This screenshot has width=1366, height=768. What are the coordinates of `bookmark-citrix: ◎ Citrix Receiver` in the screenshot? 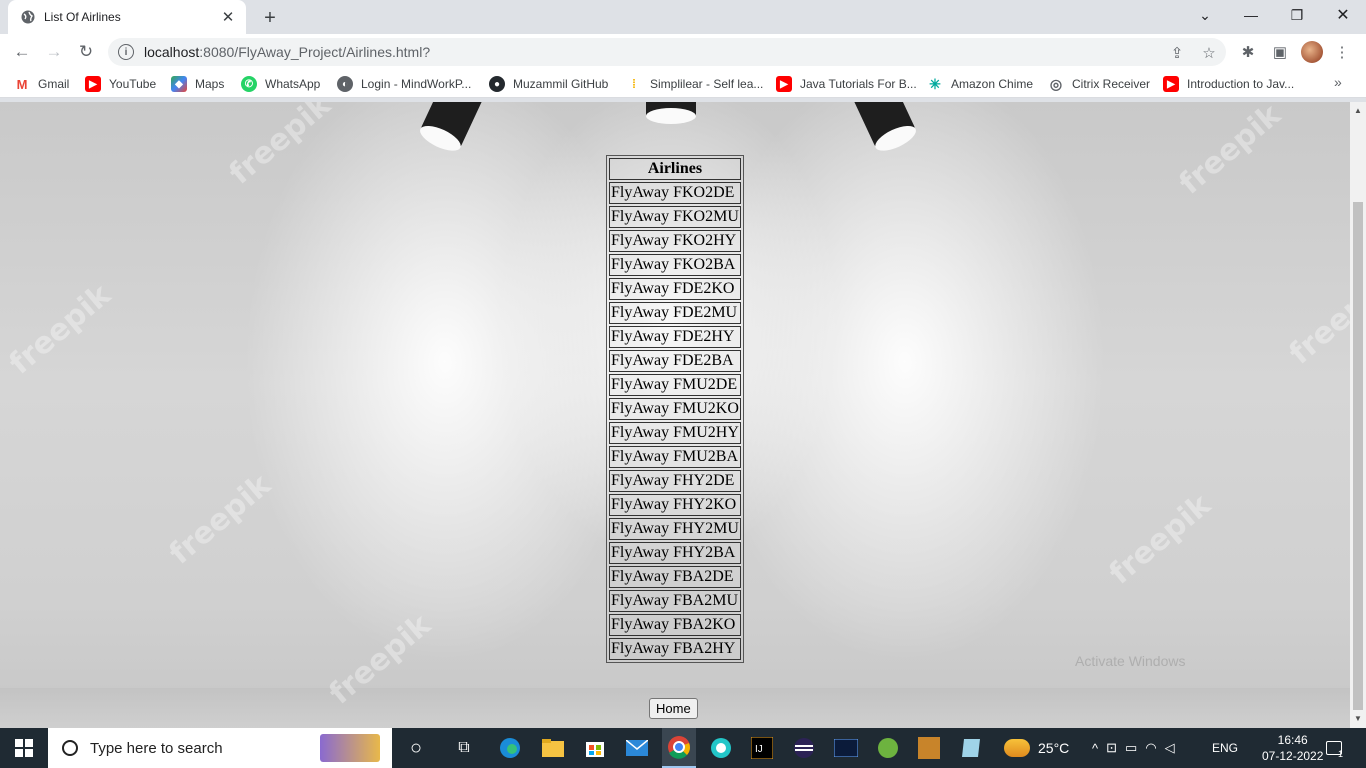 It's located at (1099, 84).